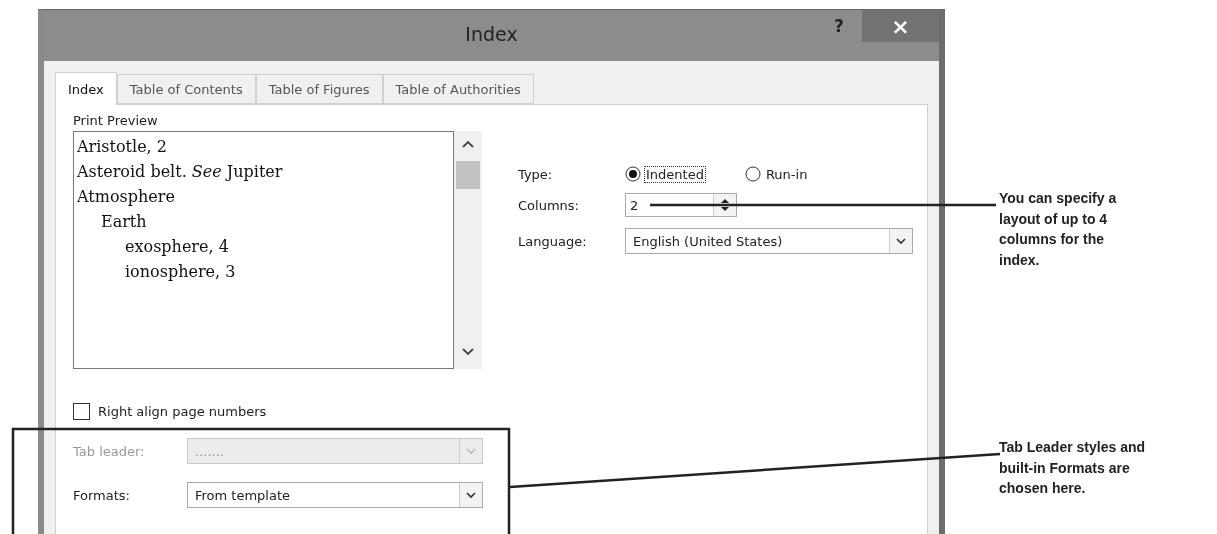 The image size is (1217, 534). What do you see at coordinates (1058, 229) in the screenshot?
I see `callout-text: You can specify a layout of up to 4 columns for the index.` at bounding box center [1058, 229].